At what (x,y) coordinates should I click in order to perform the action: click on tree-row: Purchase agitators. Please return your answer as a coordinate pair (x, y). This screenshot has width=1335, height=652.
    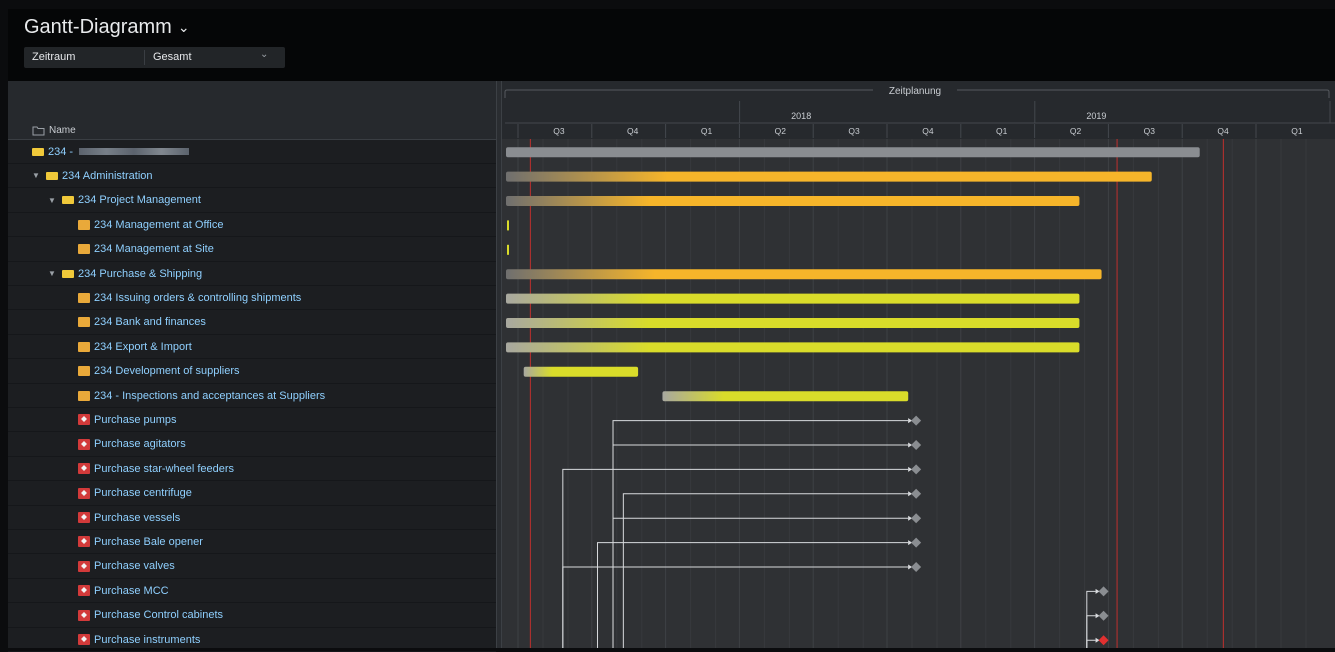
    Looking at the image, I should click on (252, 445).